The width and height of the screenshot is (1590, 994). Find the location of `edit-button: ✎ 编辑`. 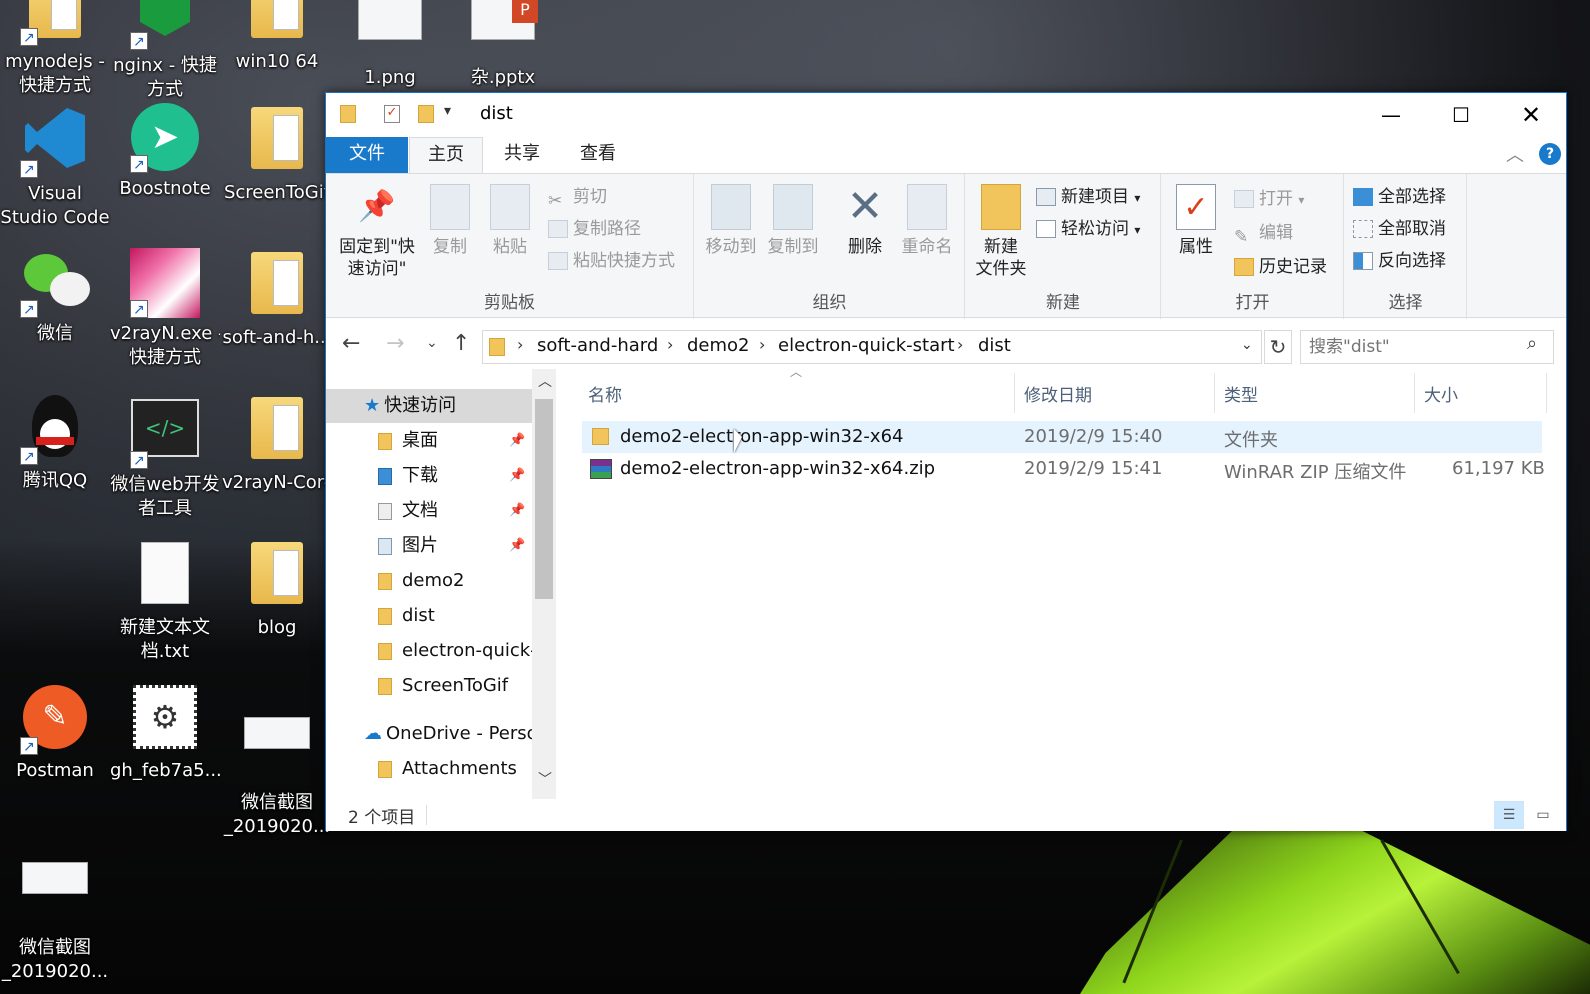

edit-button: ✎ 编辑 is located at coordinates (1263, 233).